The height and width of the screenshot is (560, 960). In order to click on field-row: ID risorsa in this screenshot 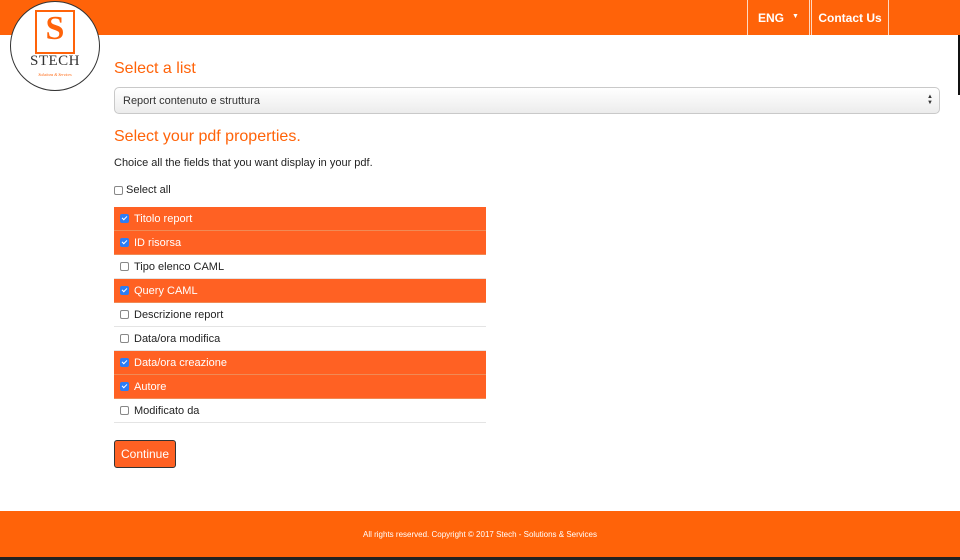, I will do `click(300, 243)`.